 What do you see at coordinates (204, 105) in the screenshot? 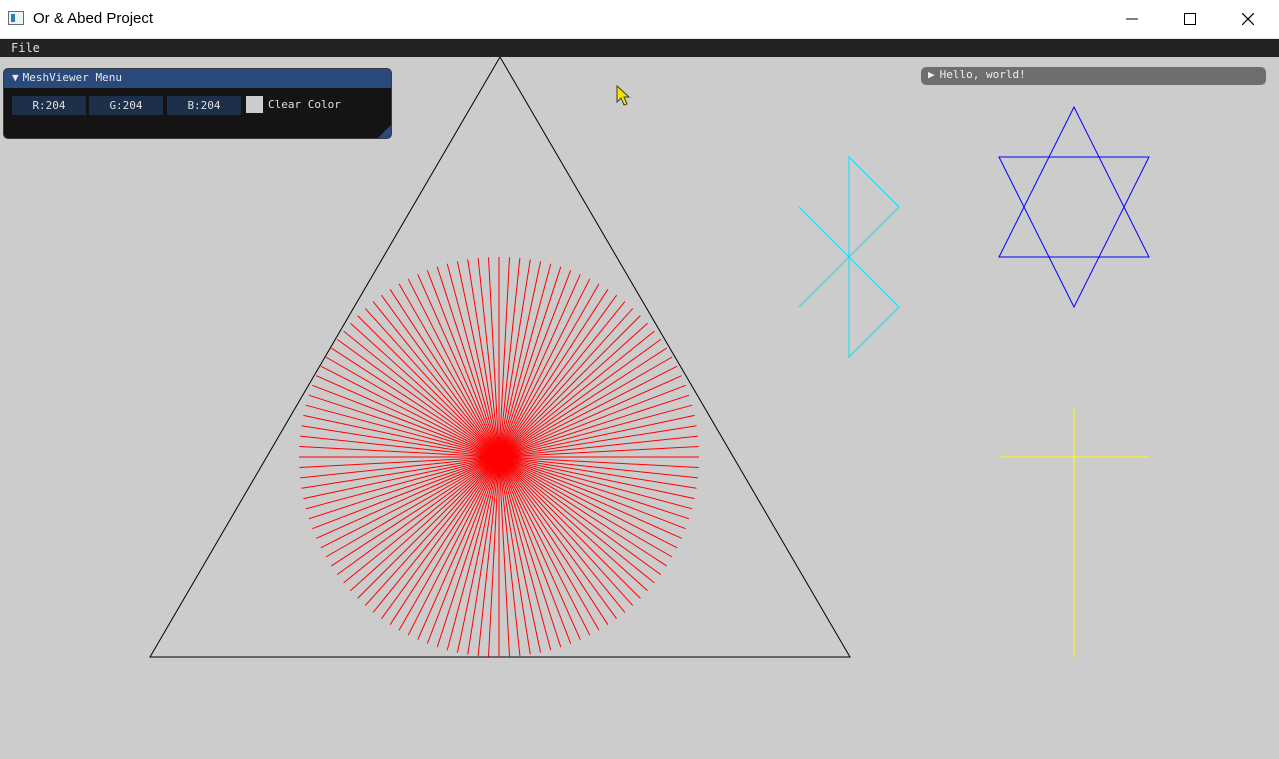
I see `color-b-field: B:204` at bounding box center [204, 105].